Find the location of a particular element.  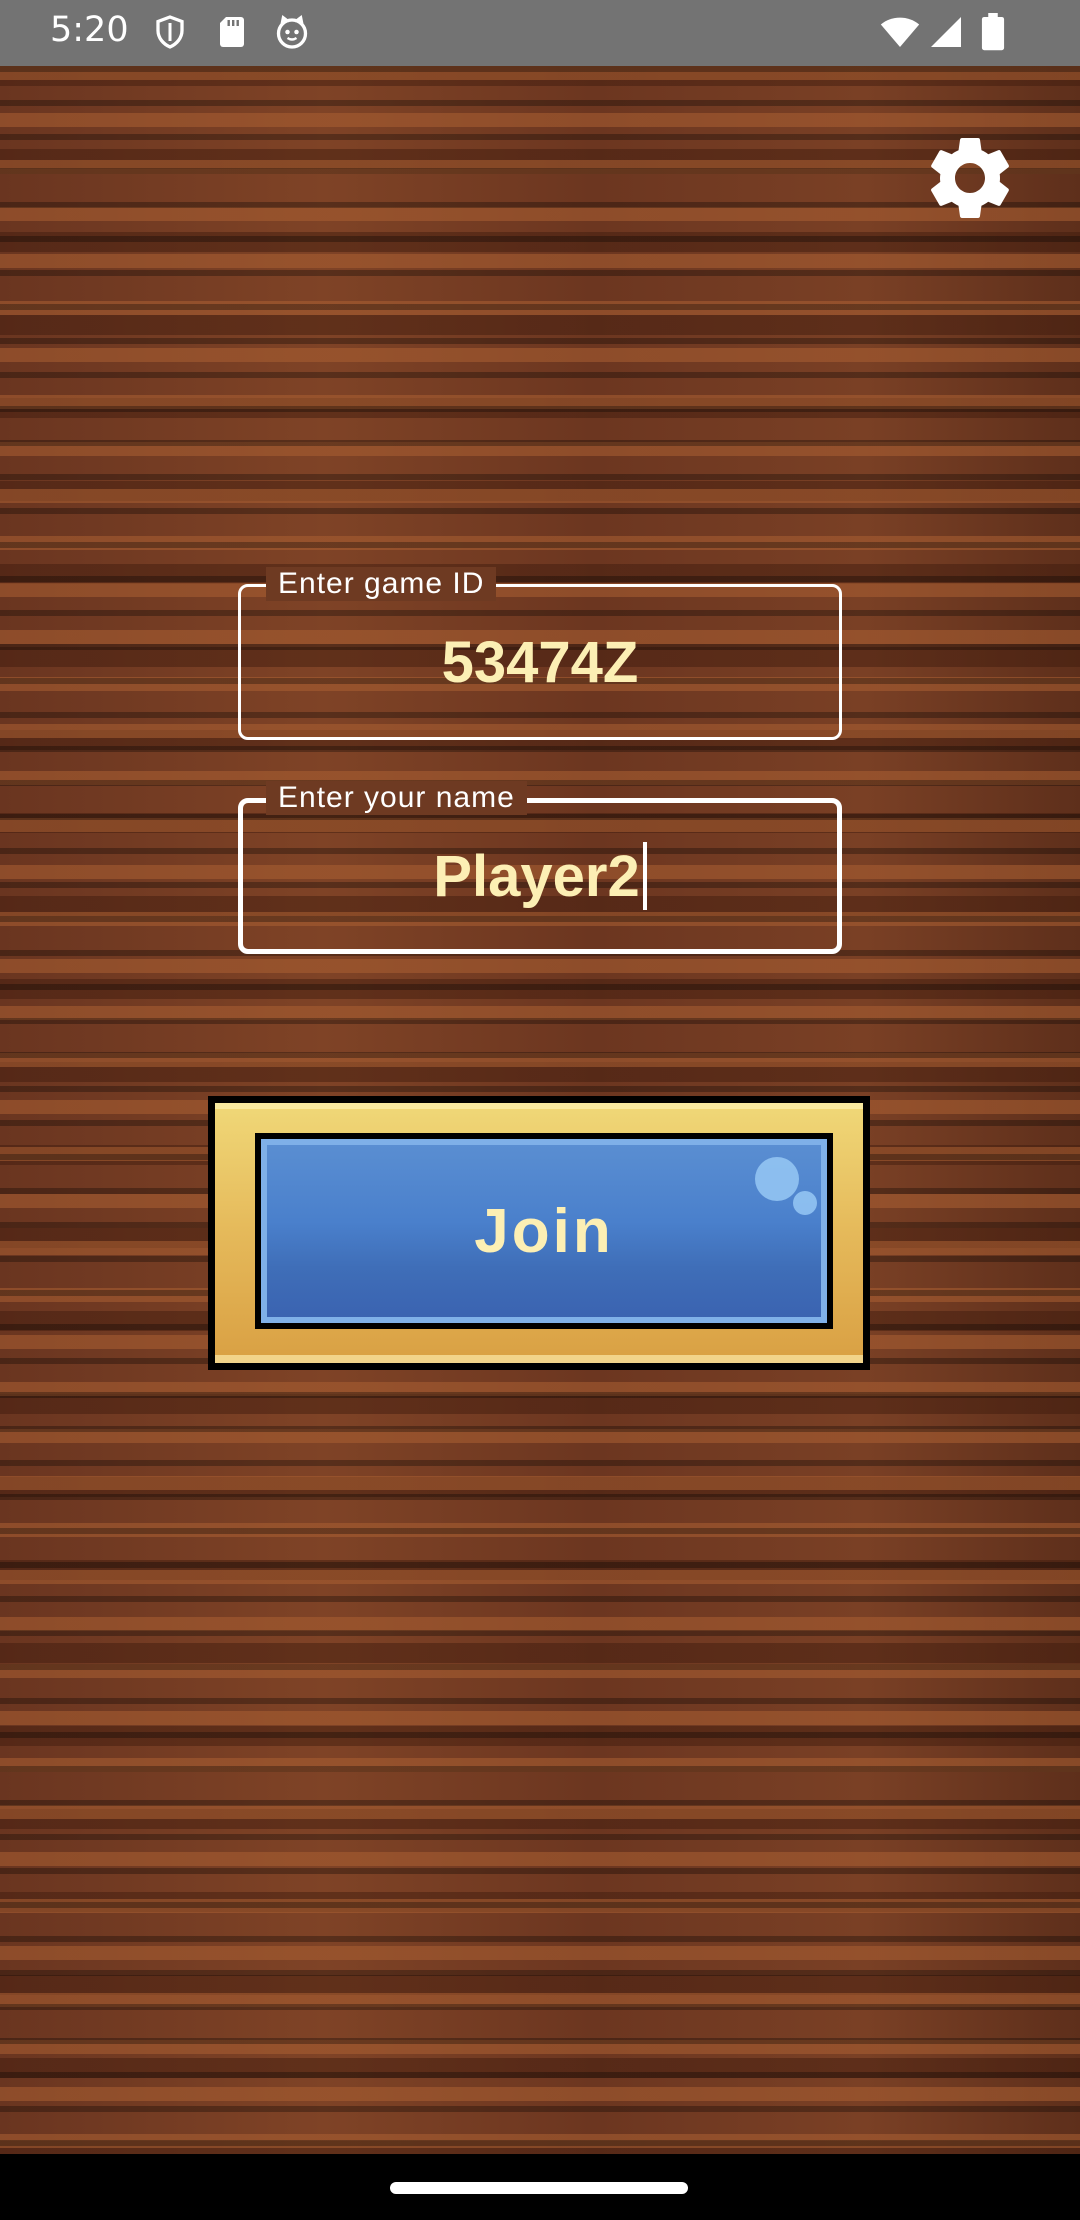

join-button-face: Join is located at coordinates (544, 1231).